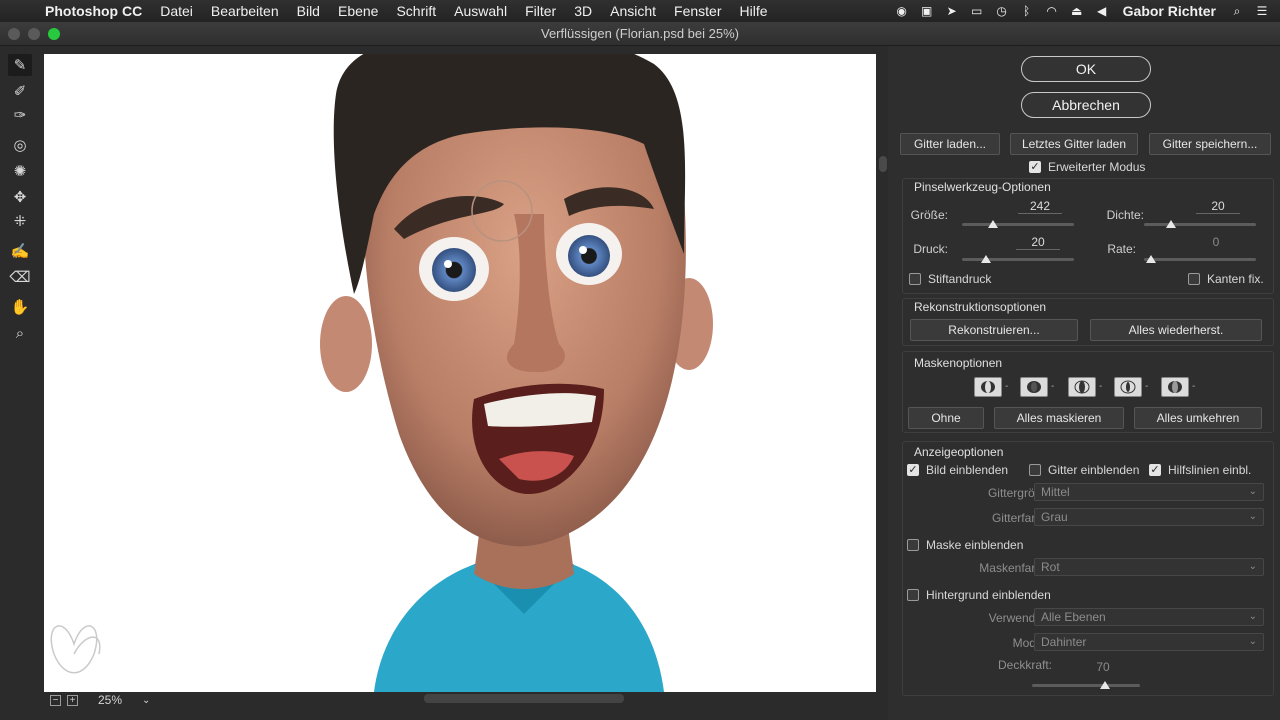 This screenshot has width=1280, height=720. I want to click on menu-fenster: Fenster, so click(697, 11).